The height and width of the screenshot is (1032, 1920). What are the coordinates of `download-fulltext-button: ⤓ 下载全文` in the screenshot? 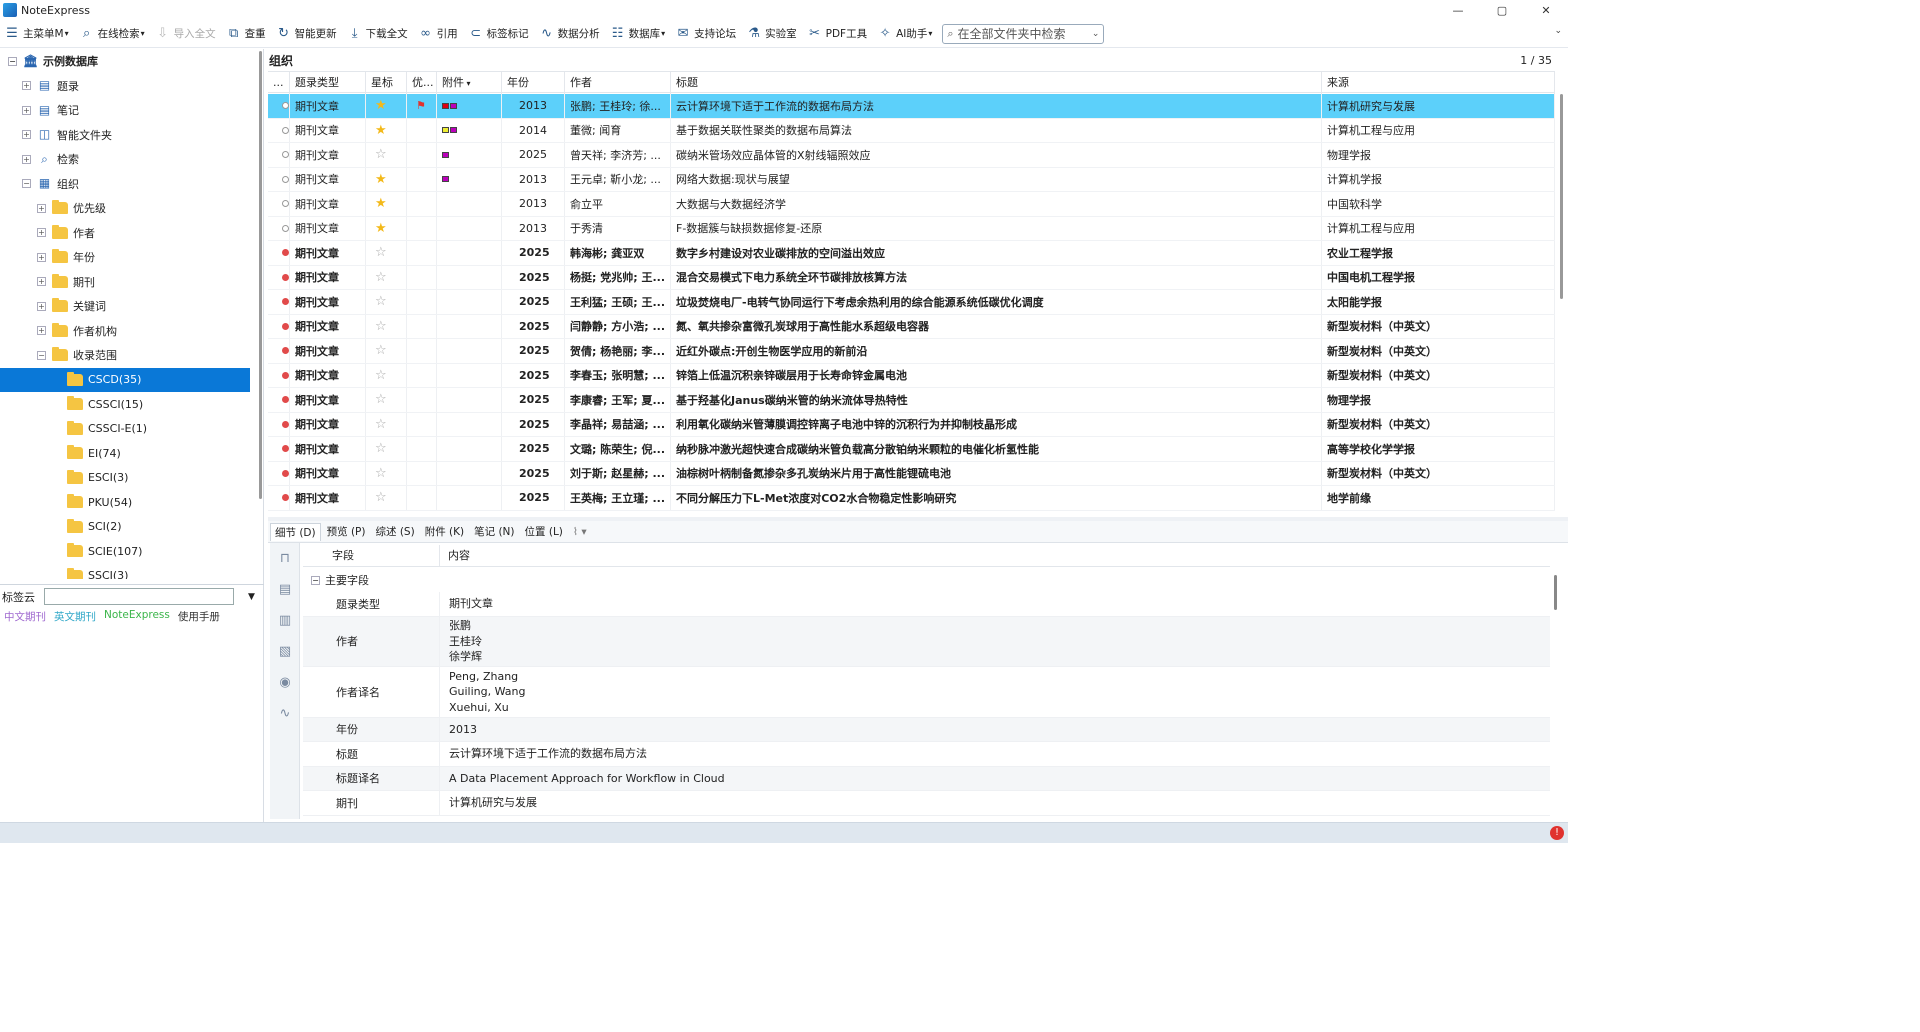 It's located at (377, 34).